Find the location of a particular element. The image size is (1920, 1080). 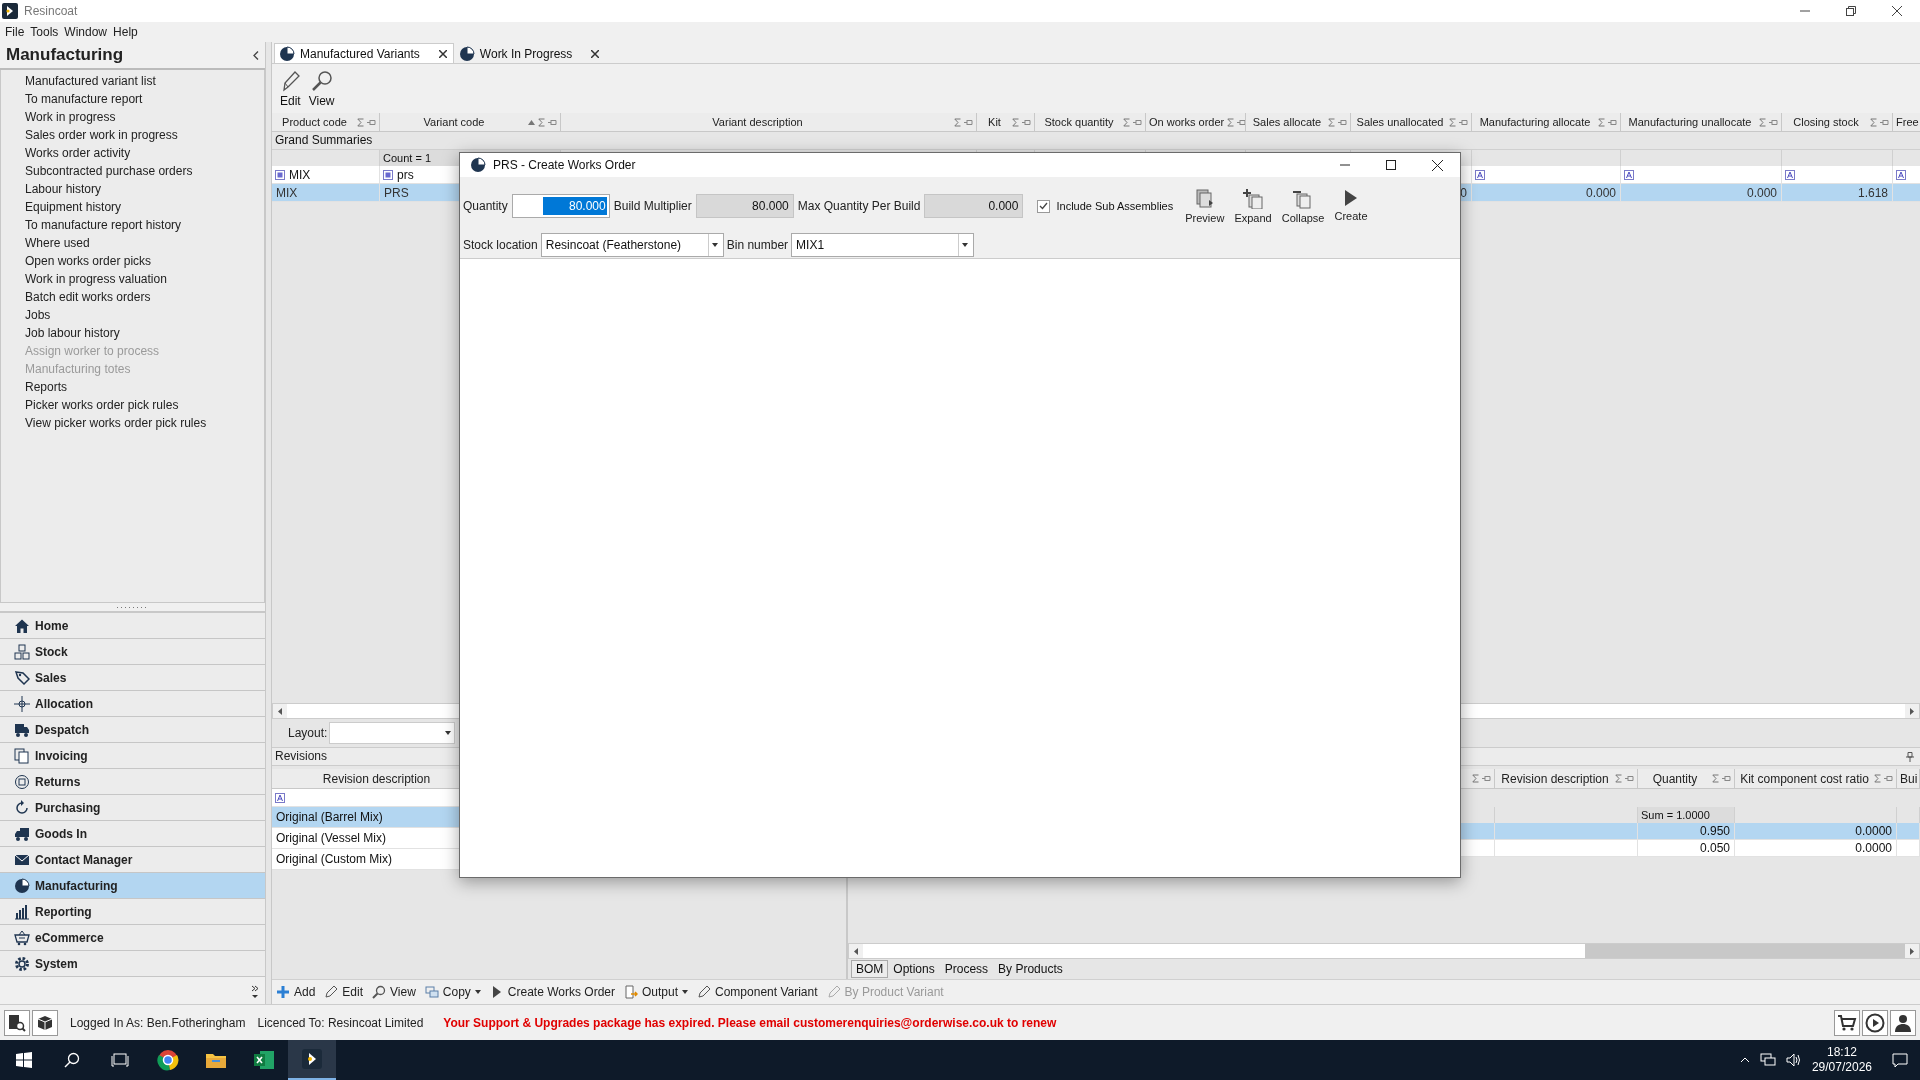

task-view-icon is located at coordinates (120, 1060).